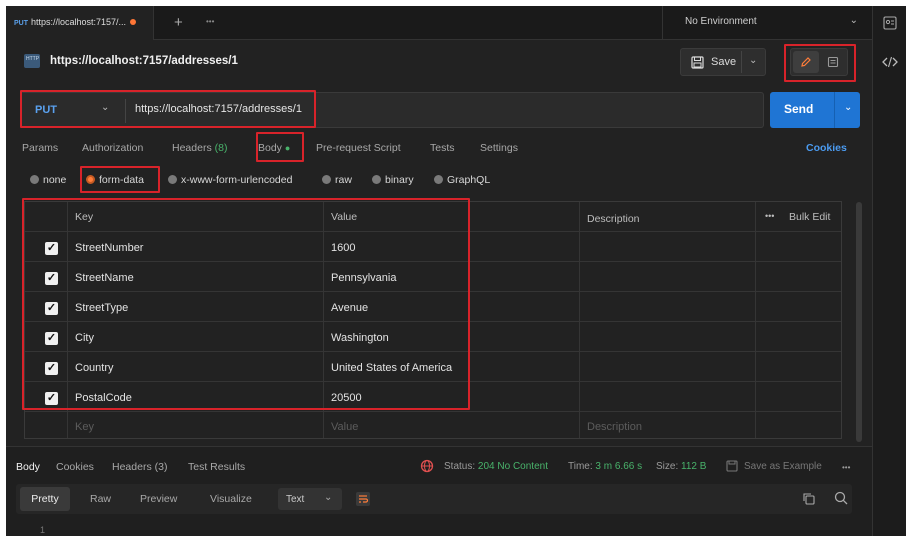  What do you see at coordinates (723, 62) in the screenshot?
I see `save-button: Save ⌄` at bounding box center [723, 62].